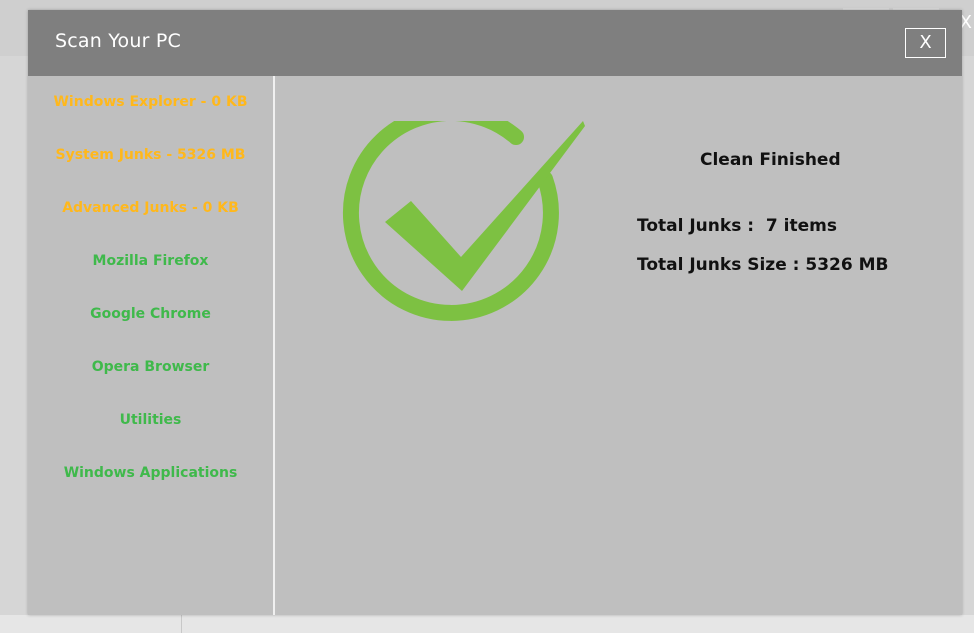 The height and width of the screenshot is (633, 974). I want to click on total-size-row: Total Junks Size : 5326 MB, so click(762, 265).